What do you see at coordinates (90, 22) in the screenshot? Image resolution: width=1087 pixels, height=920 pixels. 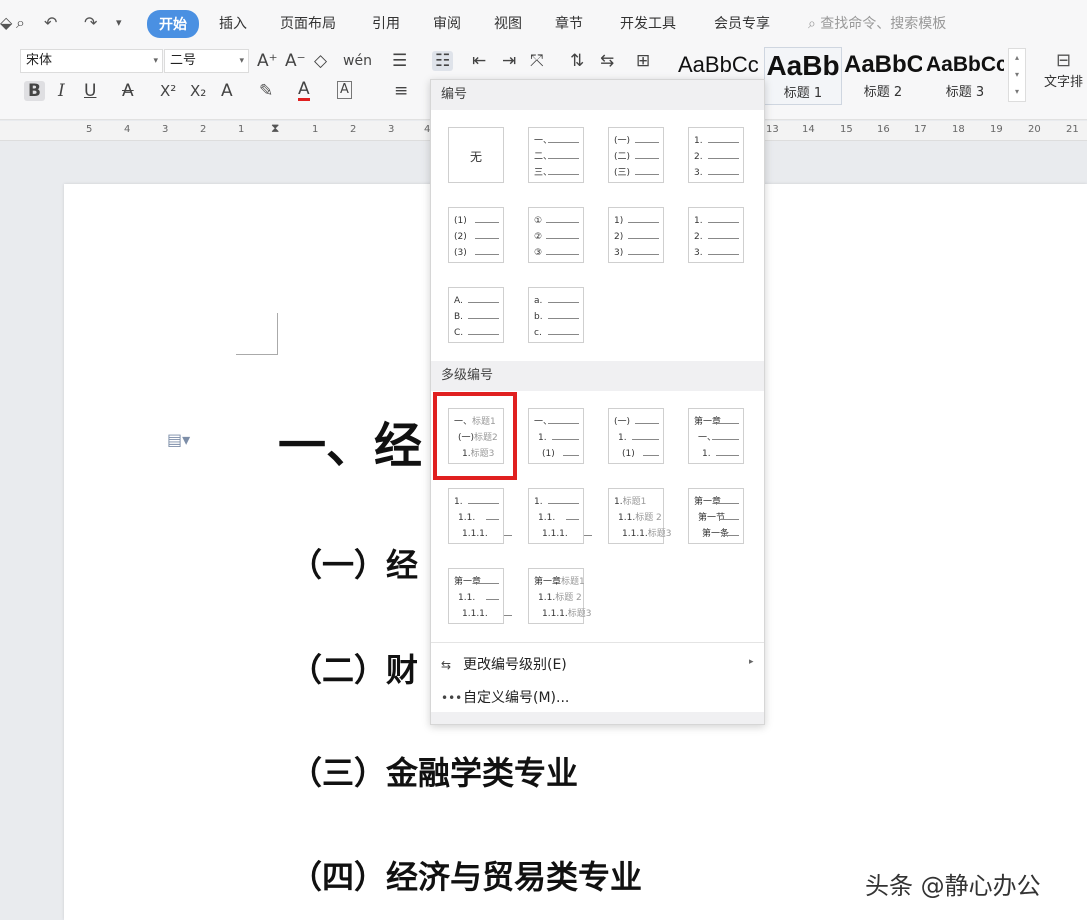 I see `redo-icon: ↷` at bounding box center [90, 22].